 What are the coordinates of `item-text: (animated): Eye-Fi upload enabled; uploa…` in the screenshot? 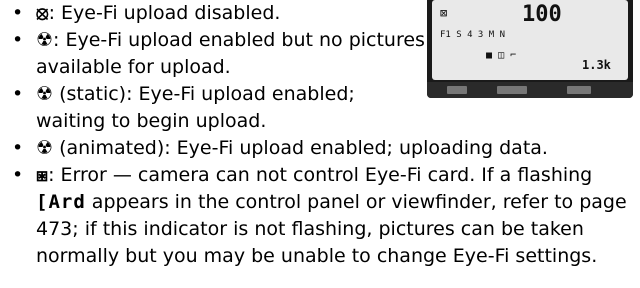 It's located at (300, 148).